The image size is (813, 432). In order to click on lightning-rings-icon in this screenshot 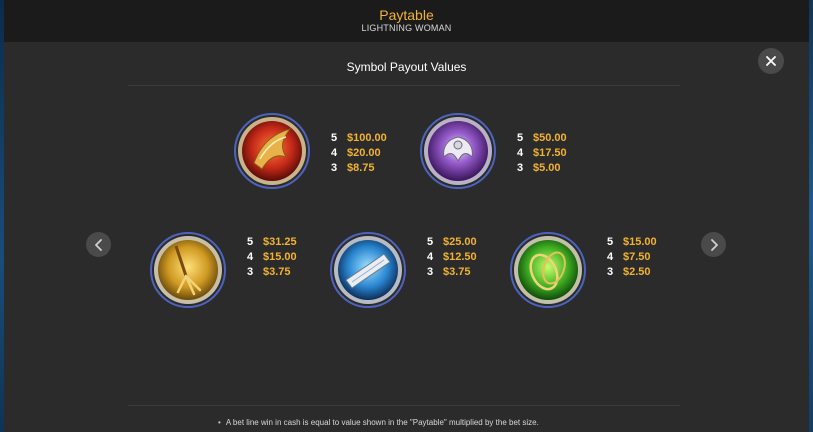, I will do `click(548, 270)`.